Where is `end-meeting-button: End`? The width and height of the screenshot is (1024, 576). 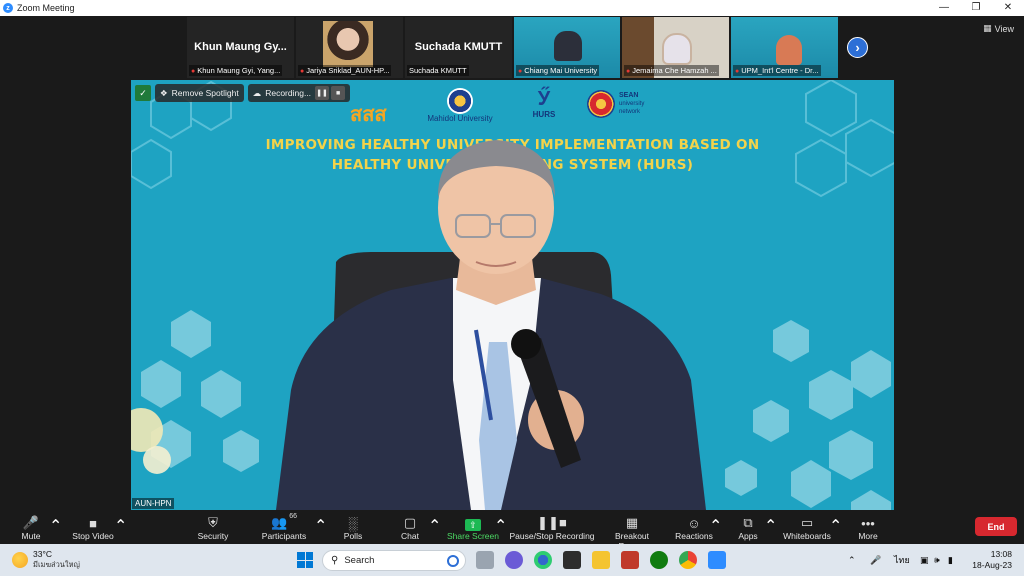 end-meeting-button: End is located at coordinates (996, 526).